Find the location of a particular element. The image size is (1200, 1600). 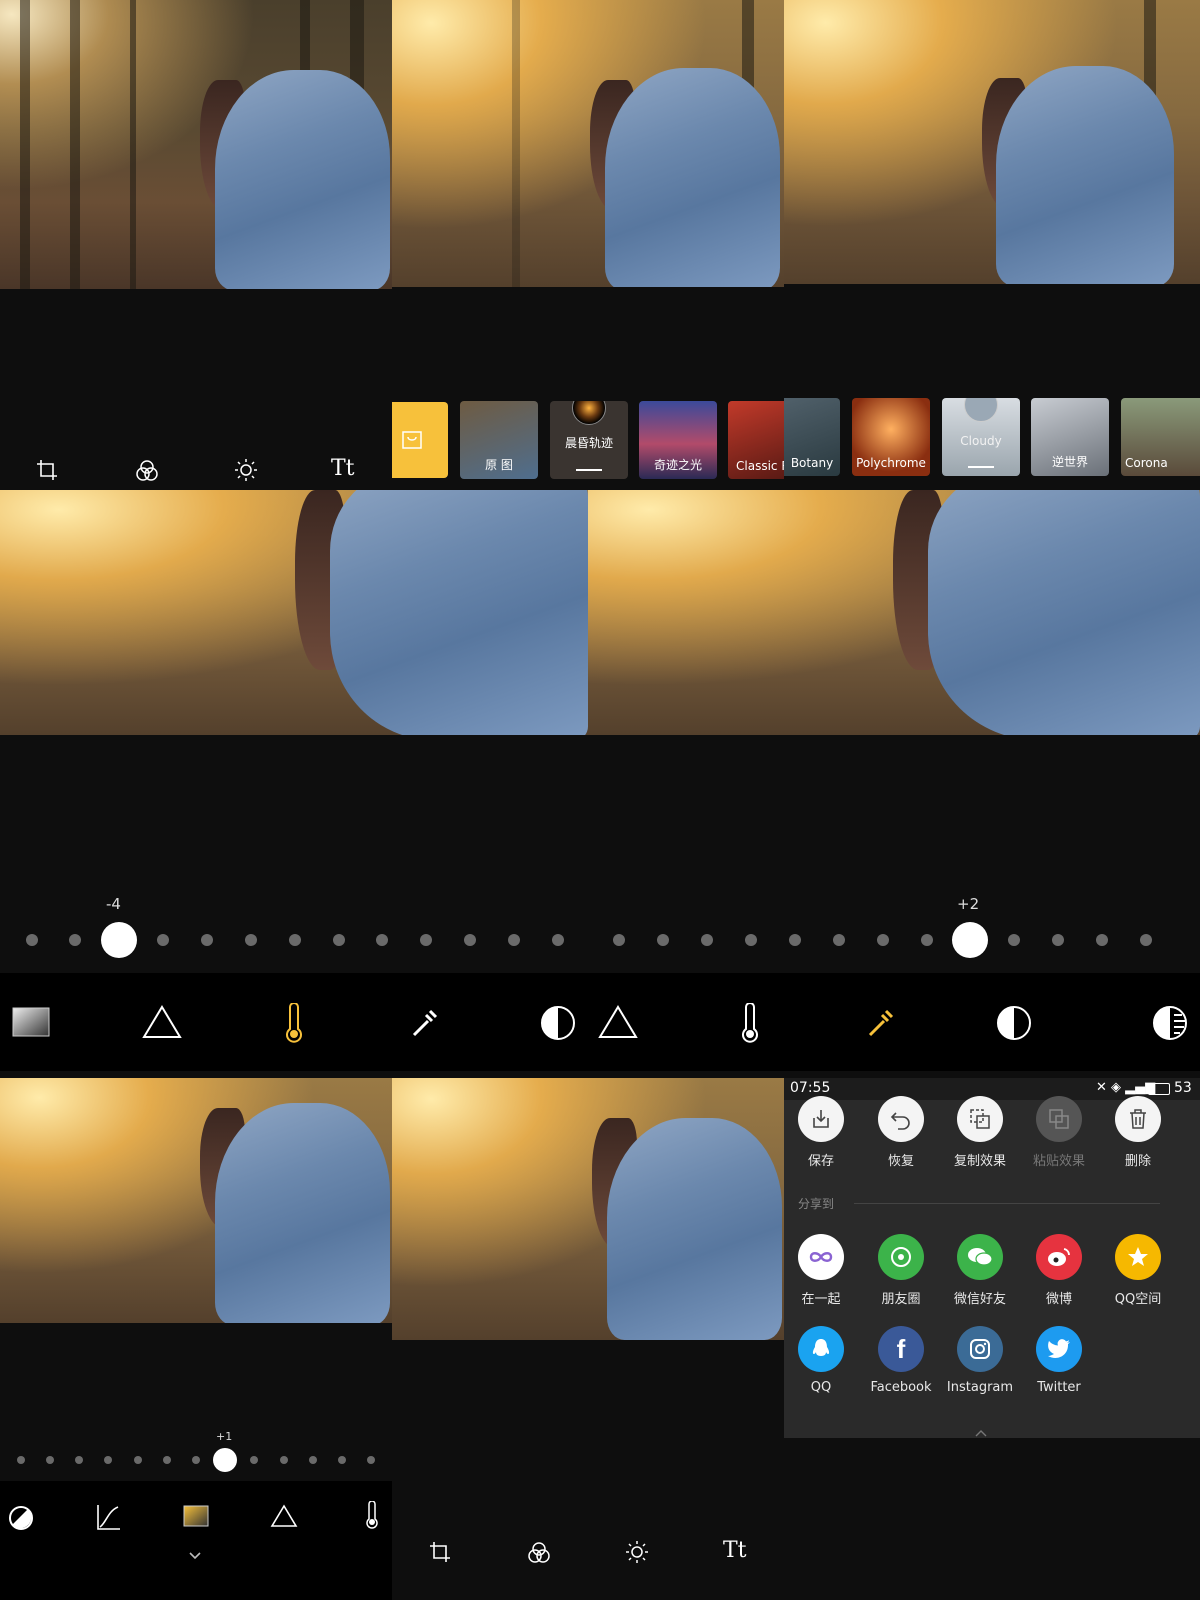

save-icon is located at coordinates (821, 1119).